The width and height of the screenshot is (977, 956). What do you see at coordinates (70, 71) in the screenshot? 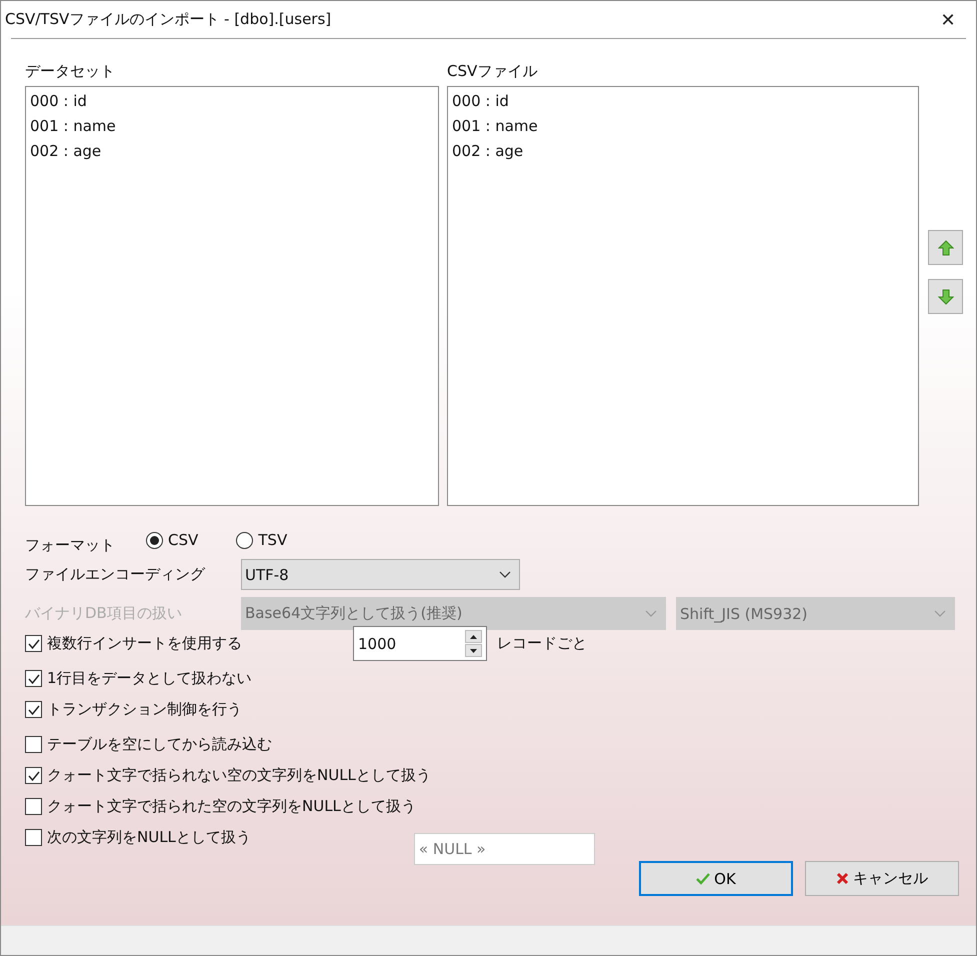
I see `list-label: データセット` at bounding box center [70, 71].